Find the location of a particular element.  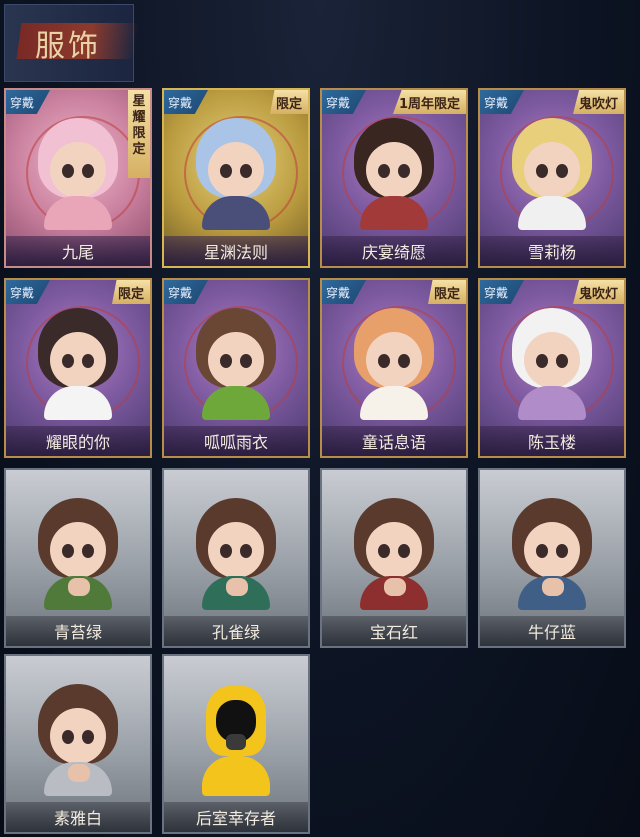

page-title: 服饰 is located at coordinates (68, 46).